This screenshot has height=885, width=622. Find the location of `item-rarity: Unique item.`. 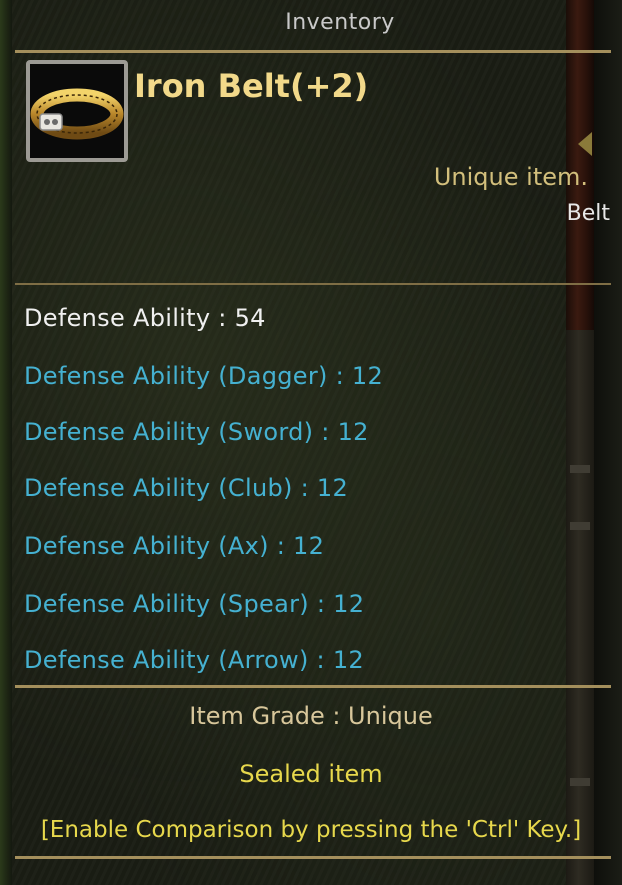

item-rarity: Unique item. is located at coordinates (510, 177).